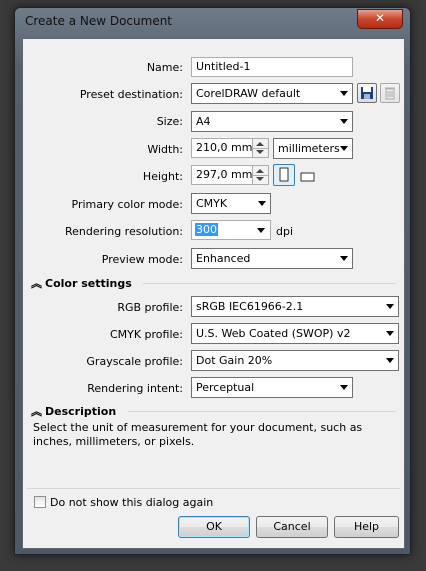  I want to click on grayscale-profile-value: Dot Gain 20%, so click(234, 360).